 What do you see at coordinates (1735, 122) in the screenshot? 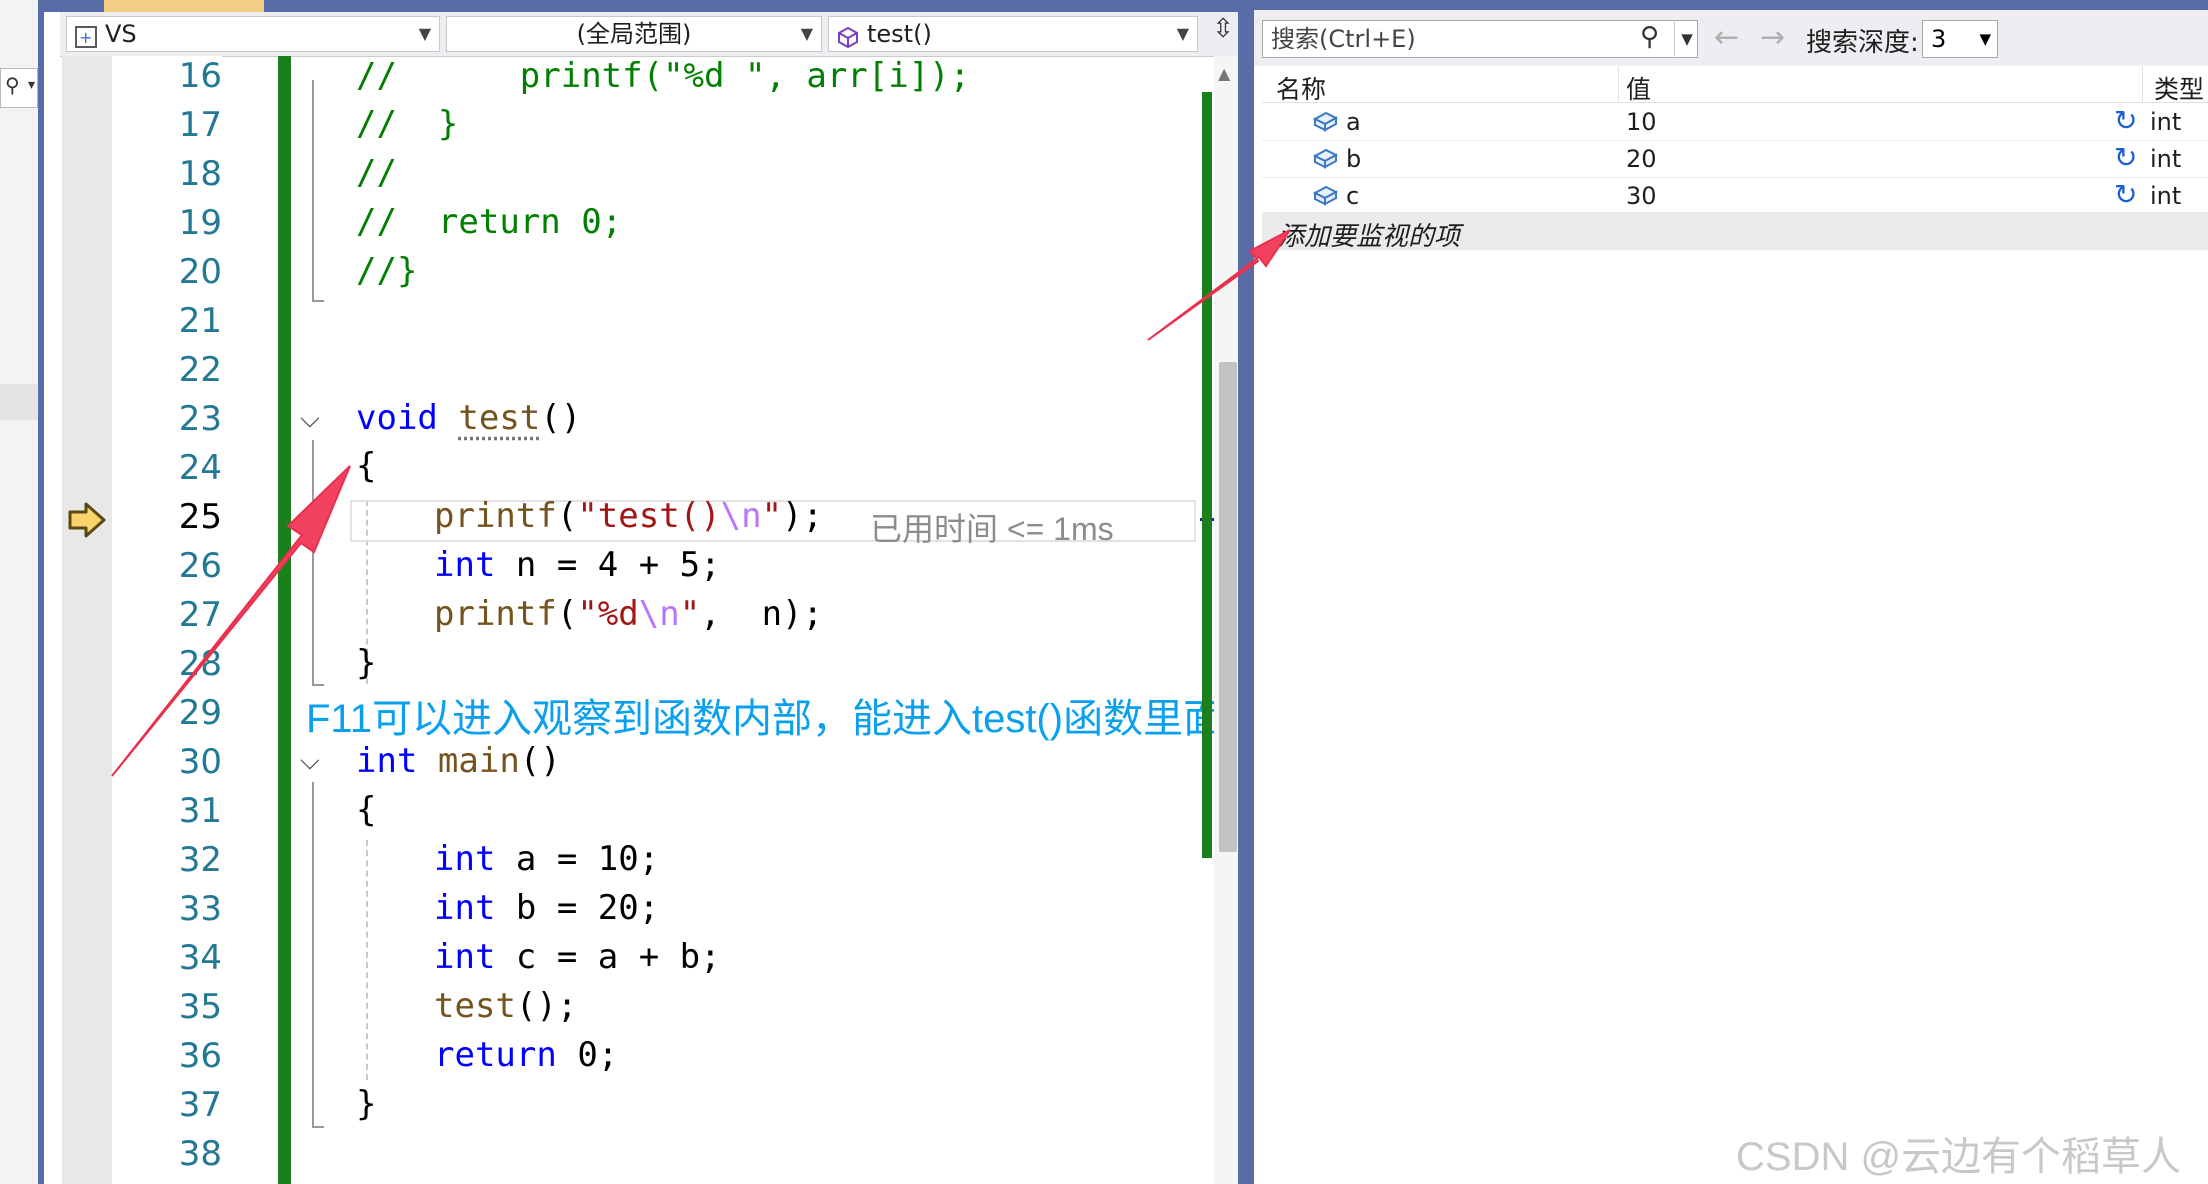
I see `watch-row: a 10 ↻ int` at bounding box center [1735, 122].